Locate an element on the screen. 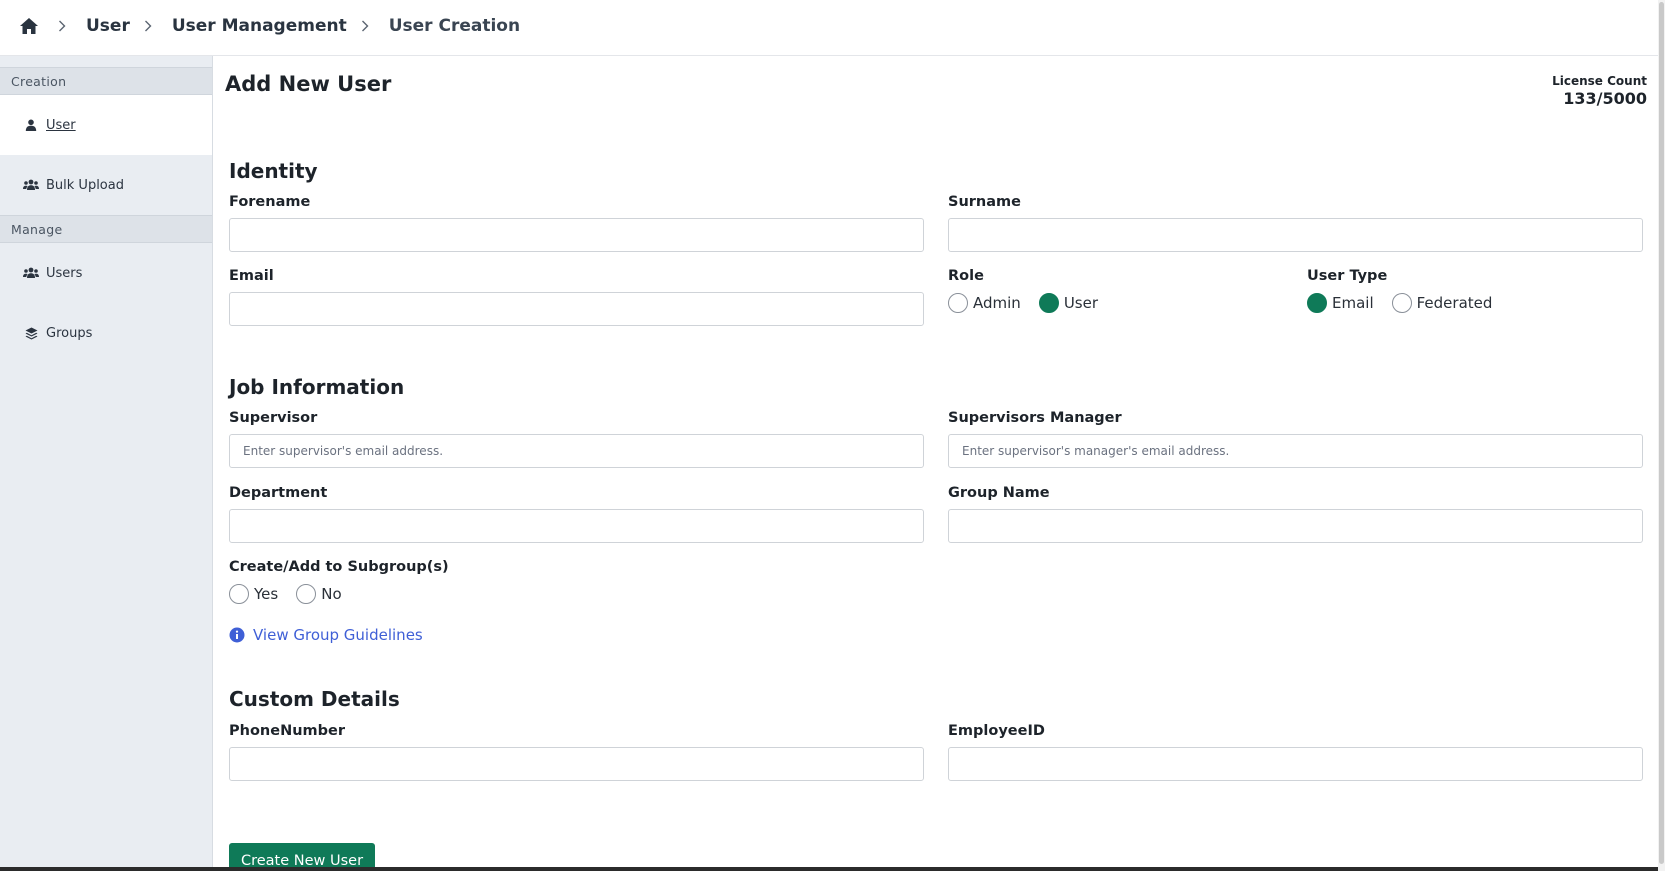  top-bar: User User Management User Creation is located at coordinates (832, 28).